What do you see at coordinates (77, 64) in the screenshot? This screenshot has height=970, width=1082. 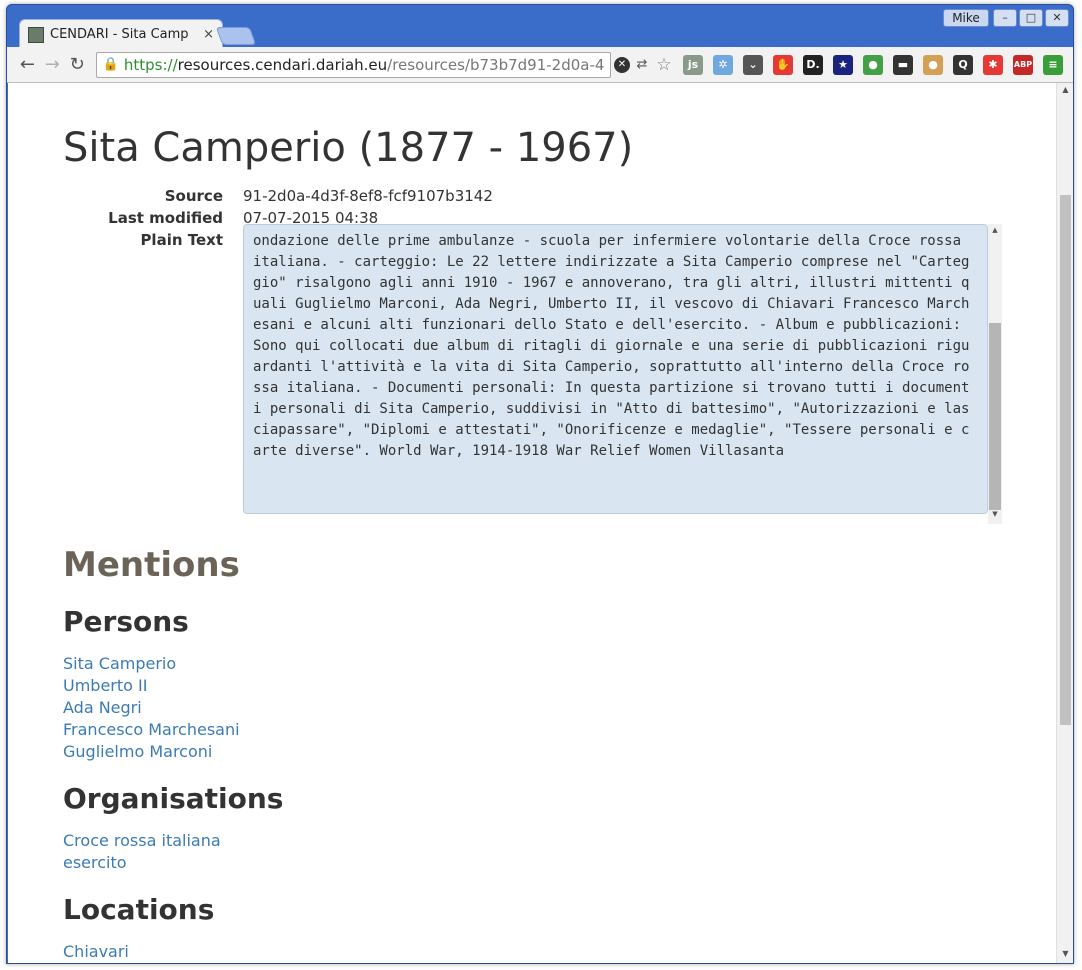 I see `reload-icon: ↻` at bounding box center [77, 64].